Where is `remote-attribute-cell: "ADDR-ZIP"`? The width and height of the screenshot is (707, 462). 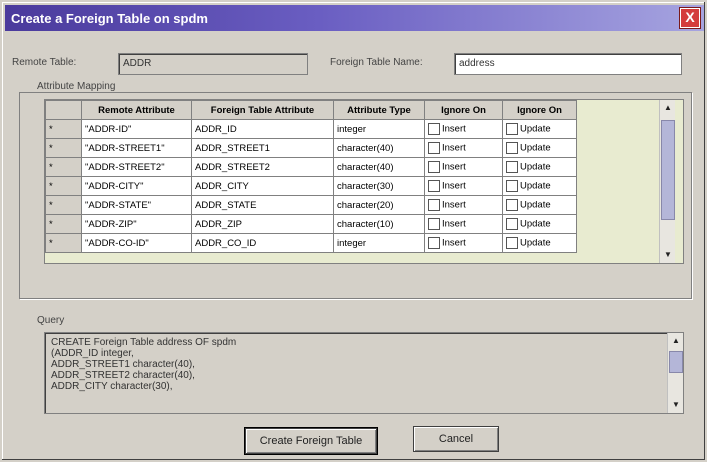 remote-attribute-cell: "ADDR-ZIP" is located at coordinates (136, 224).